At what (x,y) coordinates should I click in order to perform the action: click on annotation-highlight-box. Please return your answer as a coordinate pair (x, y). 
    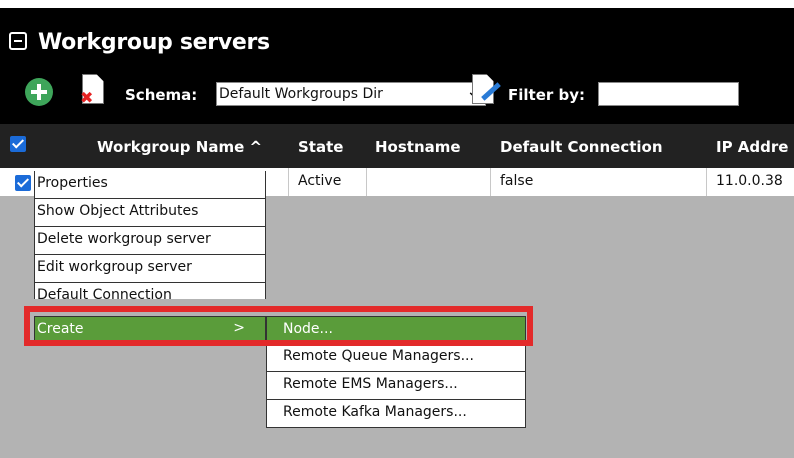
    Looking at the image, I should click on (278, 326).